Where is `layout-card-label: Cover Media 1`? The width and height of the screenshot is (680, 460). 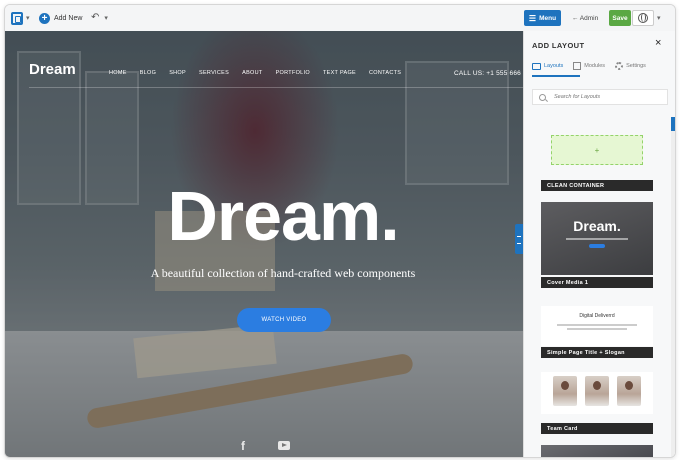 layout-card-label: Cover Media 1 is located at coordinates (597, 282).